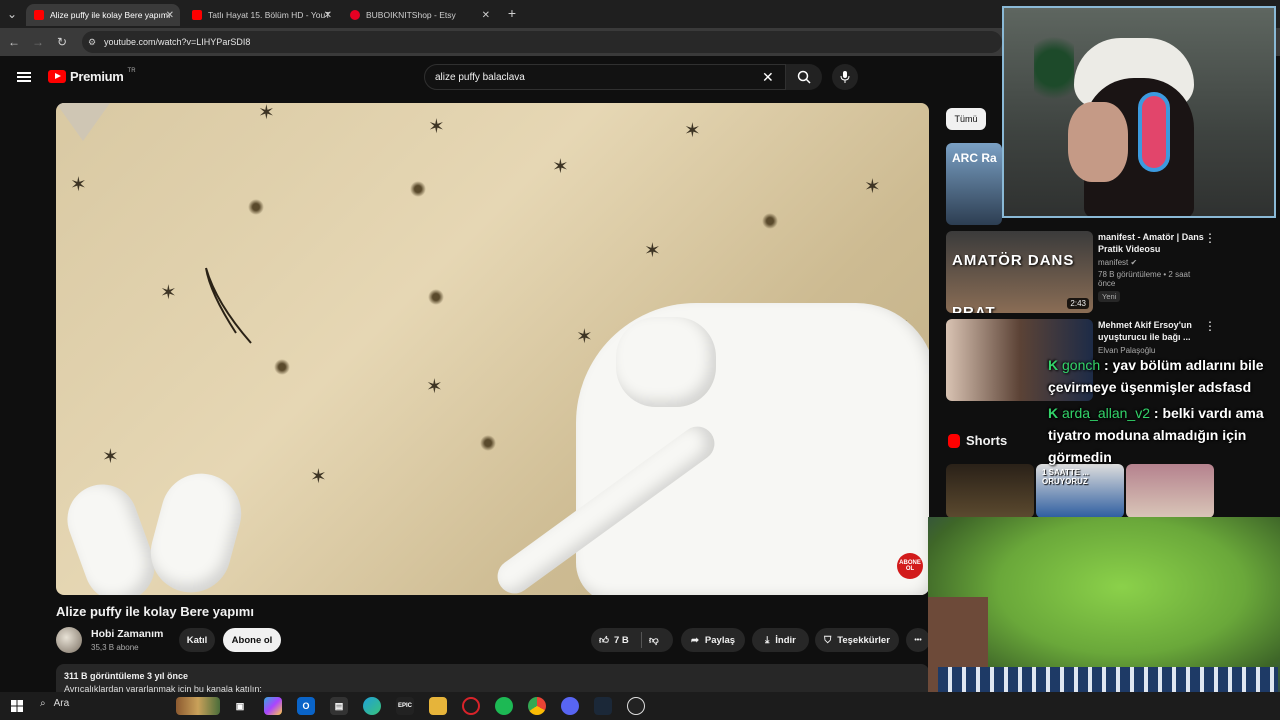 Image resolution: width=1280 pixels, height=720 pixels. I want to click on headphones-image, so click(1154, 132).